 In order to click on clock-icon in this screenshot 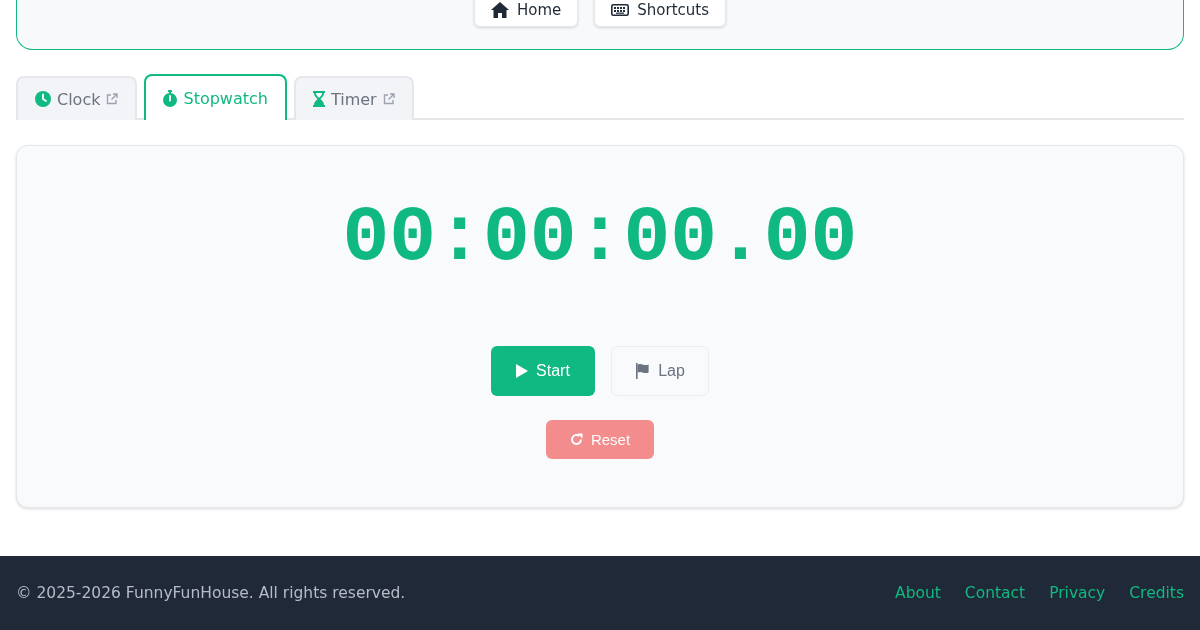, I will do `click(43, 99)`.